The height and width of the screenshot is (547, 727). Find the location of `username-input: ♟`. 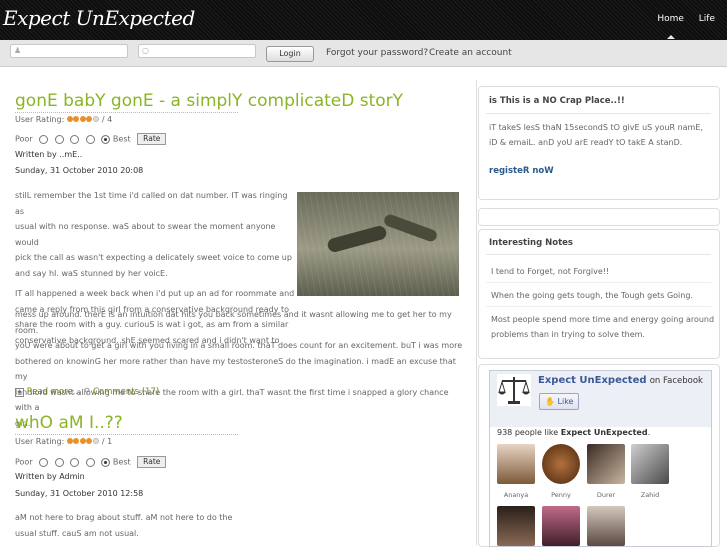

username-input: ♟ is located at coordinates (69, 51).